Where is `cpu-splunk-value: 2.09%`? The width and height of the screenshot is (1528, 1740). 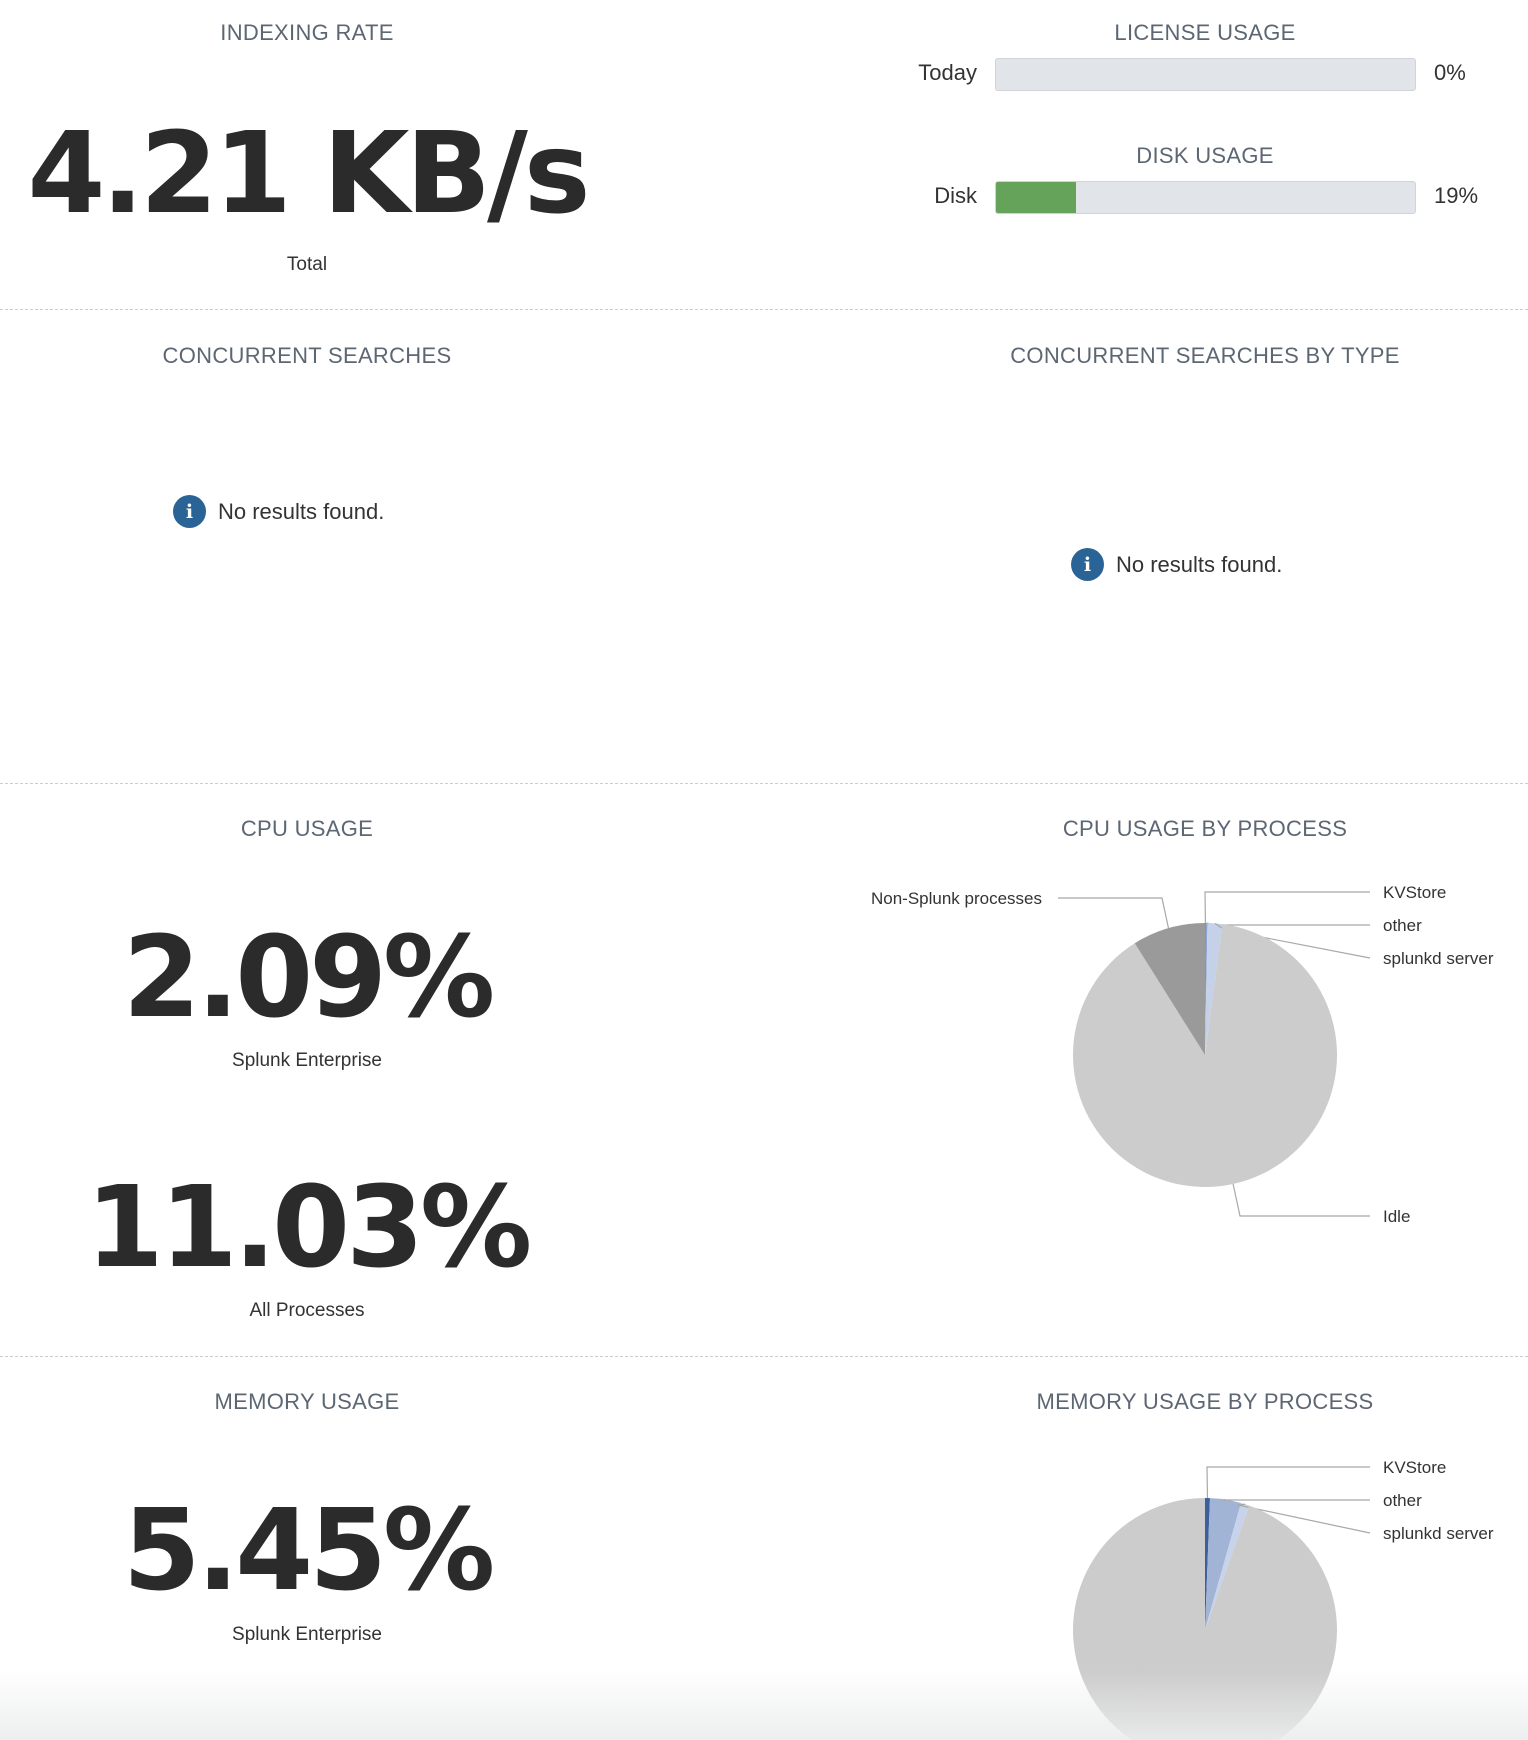
cpu-splunk-value: 2.09% is located at coordinates (309, 978).